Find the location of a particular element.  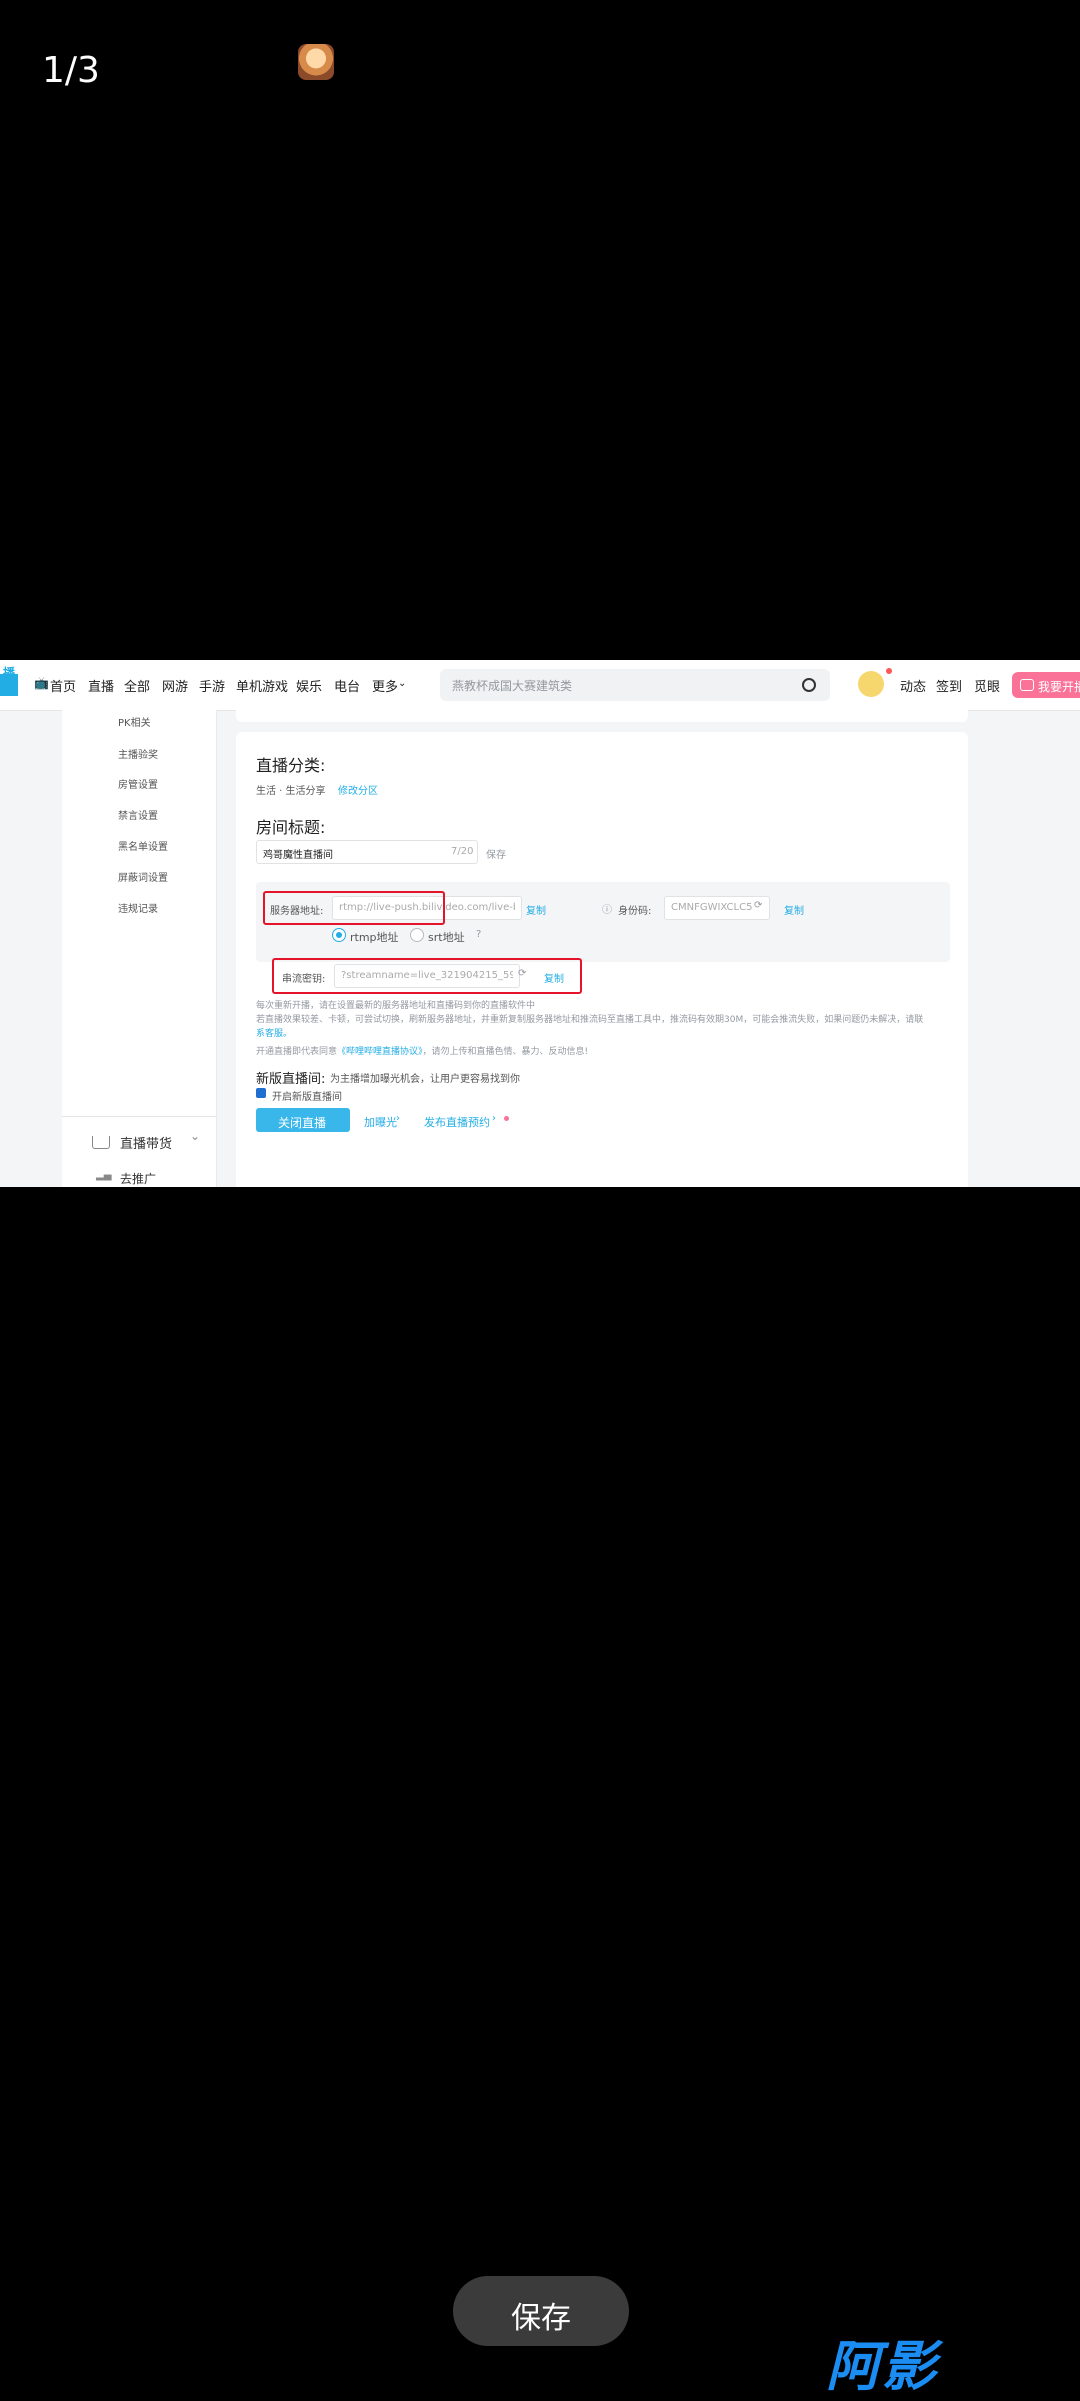

notification-dot is located at coordinates (889, 671).